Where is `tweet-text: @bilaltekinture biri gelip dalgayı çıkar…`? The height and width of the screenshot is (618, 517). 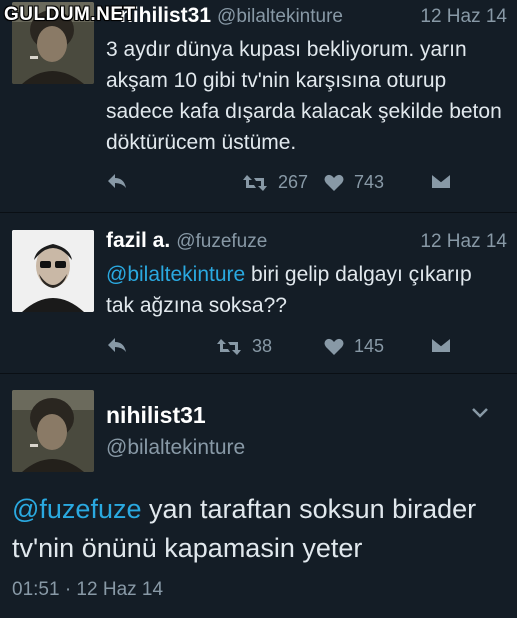
tweet-text: @bilaltekinture biri gelip dalgayı çıkar… is located at coordinates (305, 290).